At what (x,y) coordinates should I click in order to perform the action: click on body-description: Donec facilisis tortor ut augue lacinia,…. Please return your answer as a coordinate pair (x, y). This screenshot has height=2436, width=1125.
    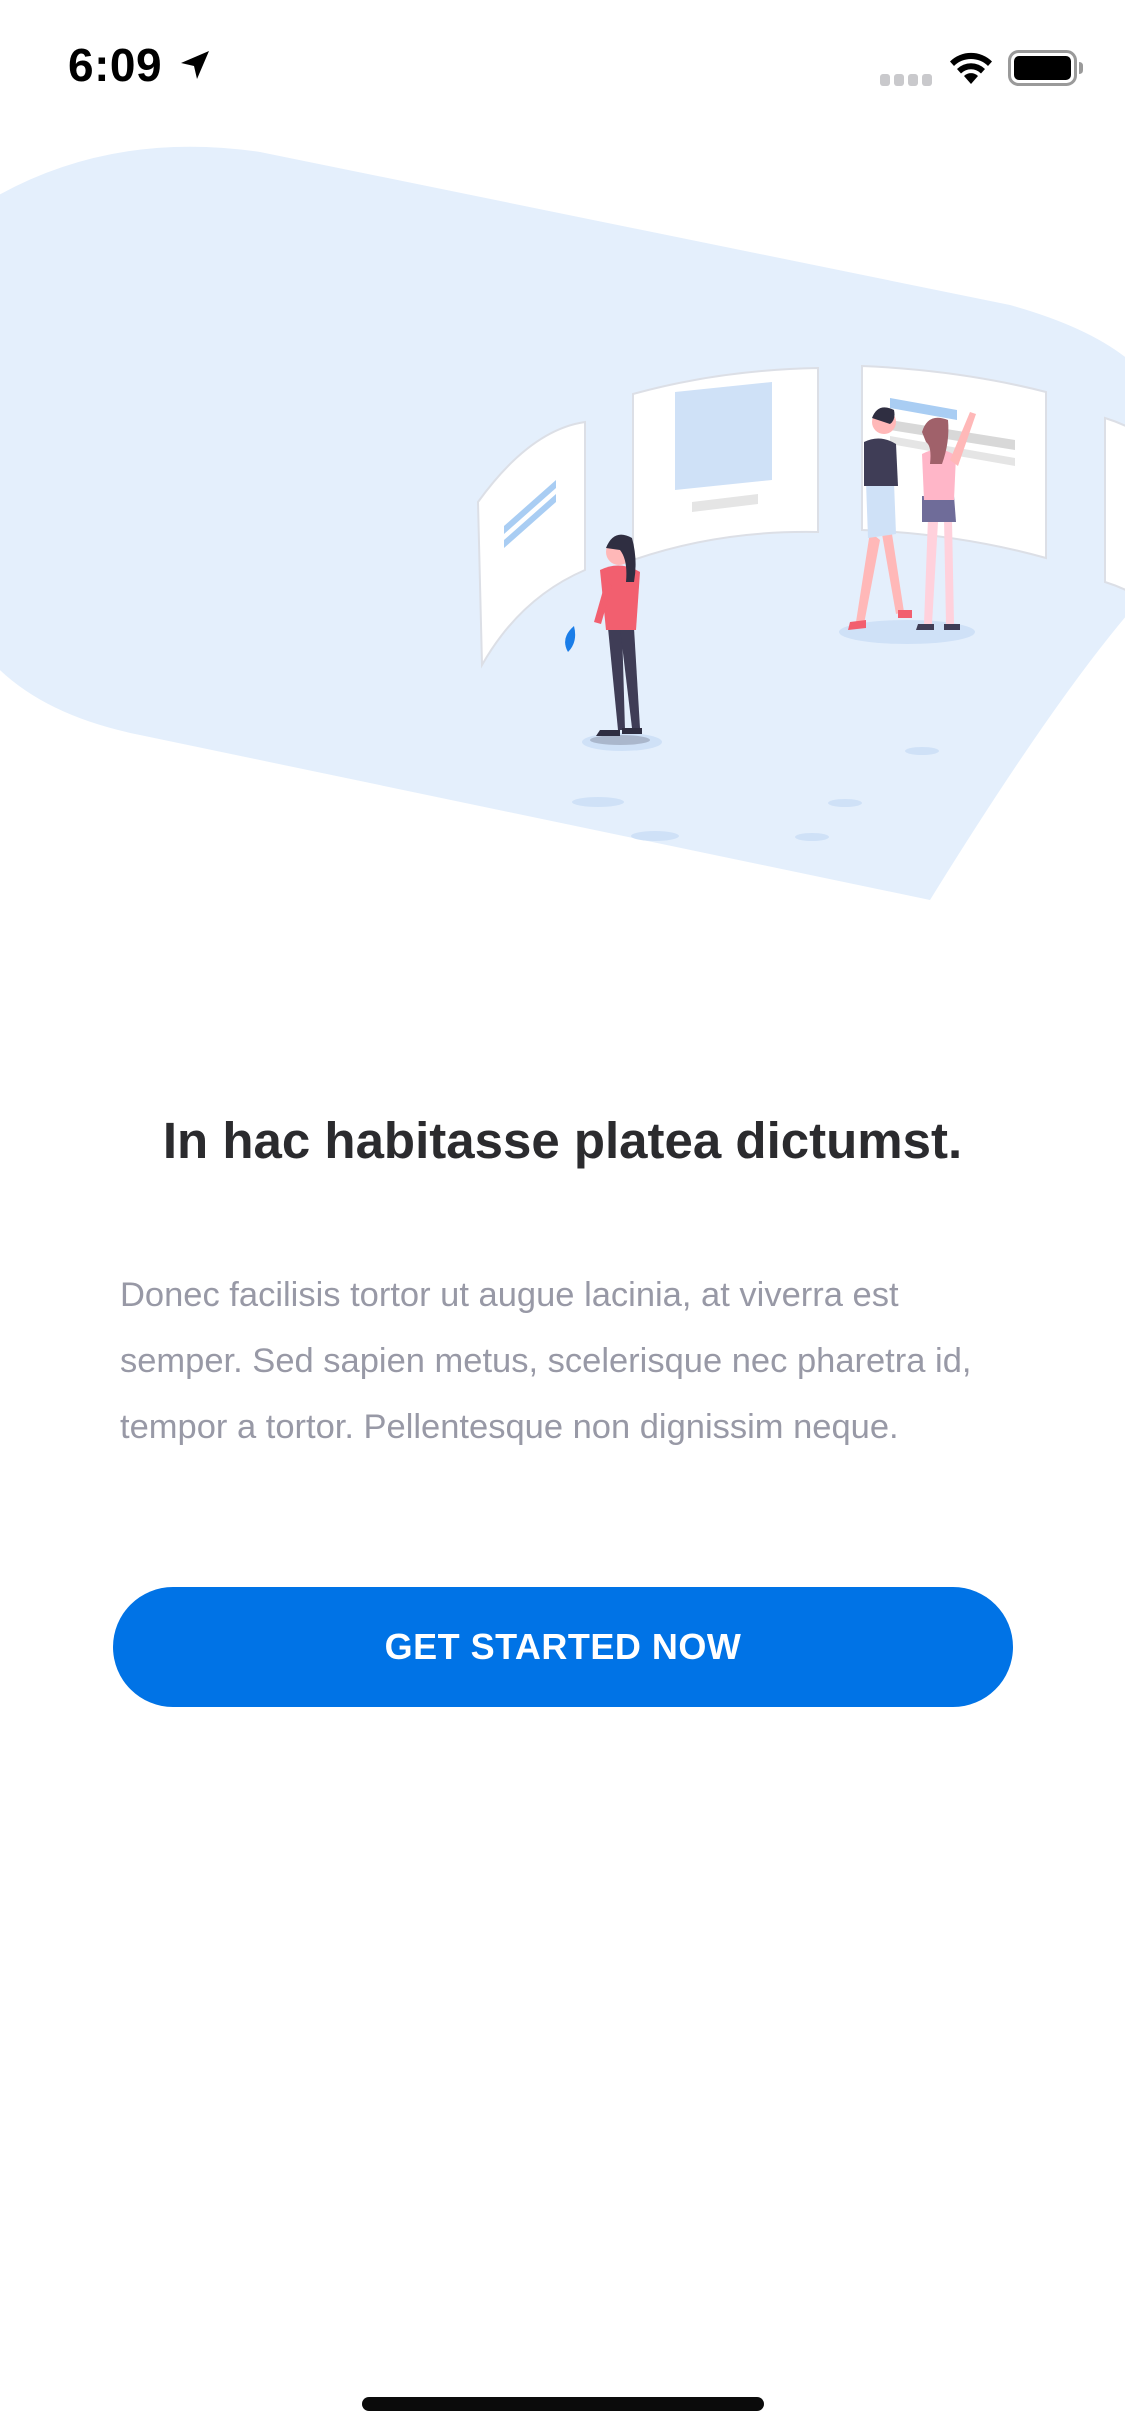
    Looking at the image, I should click on (546, 1361).